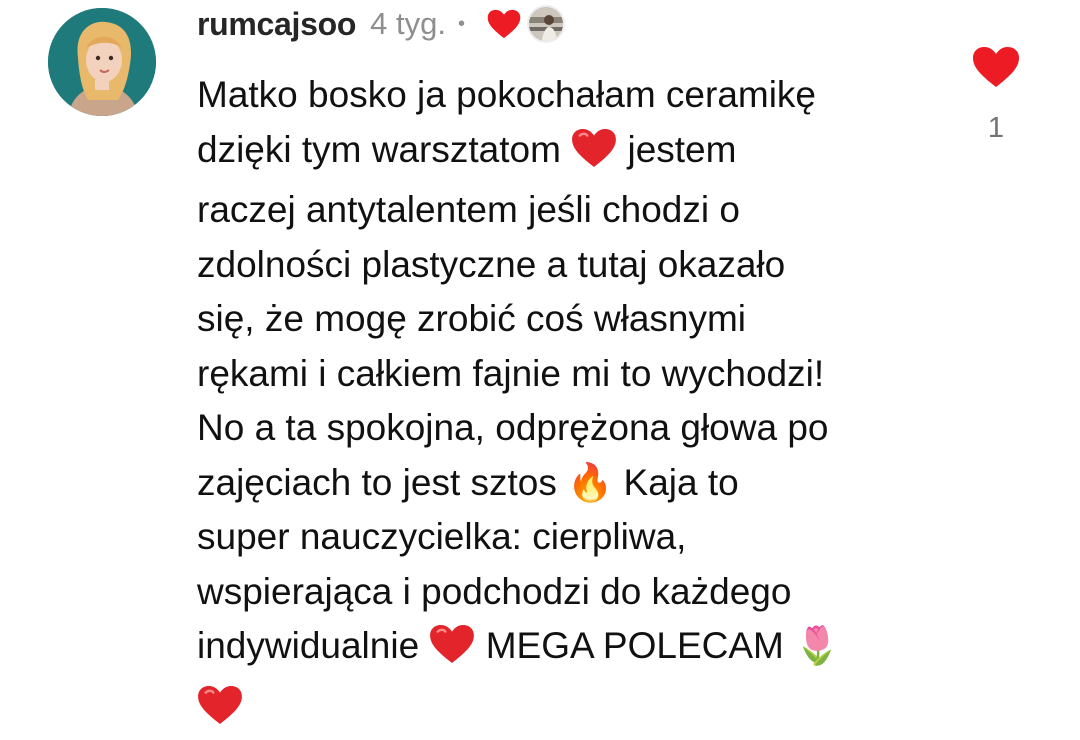 This screenshot has height=740, width=1080. I want to click on like-heart-icon, so click(996, 67).